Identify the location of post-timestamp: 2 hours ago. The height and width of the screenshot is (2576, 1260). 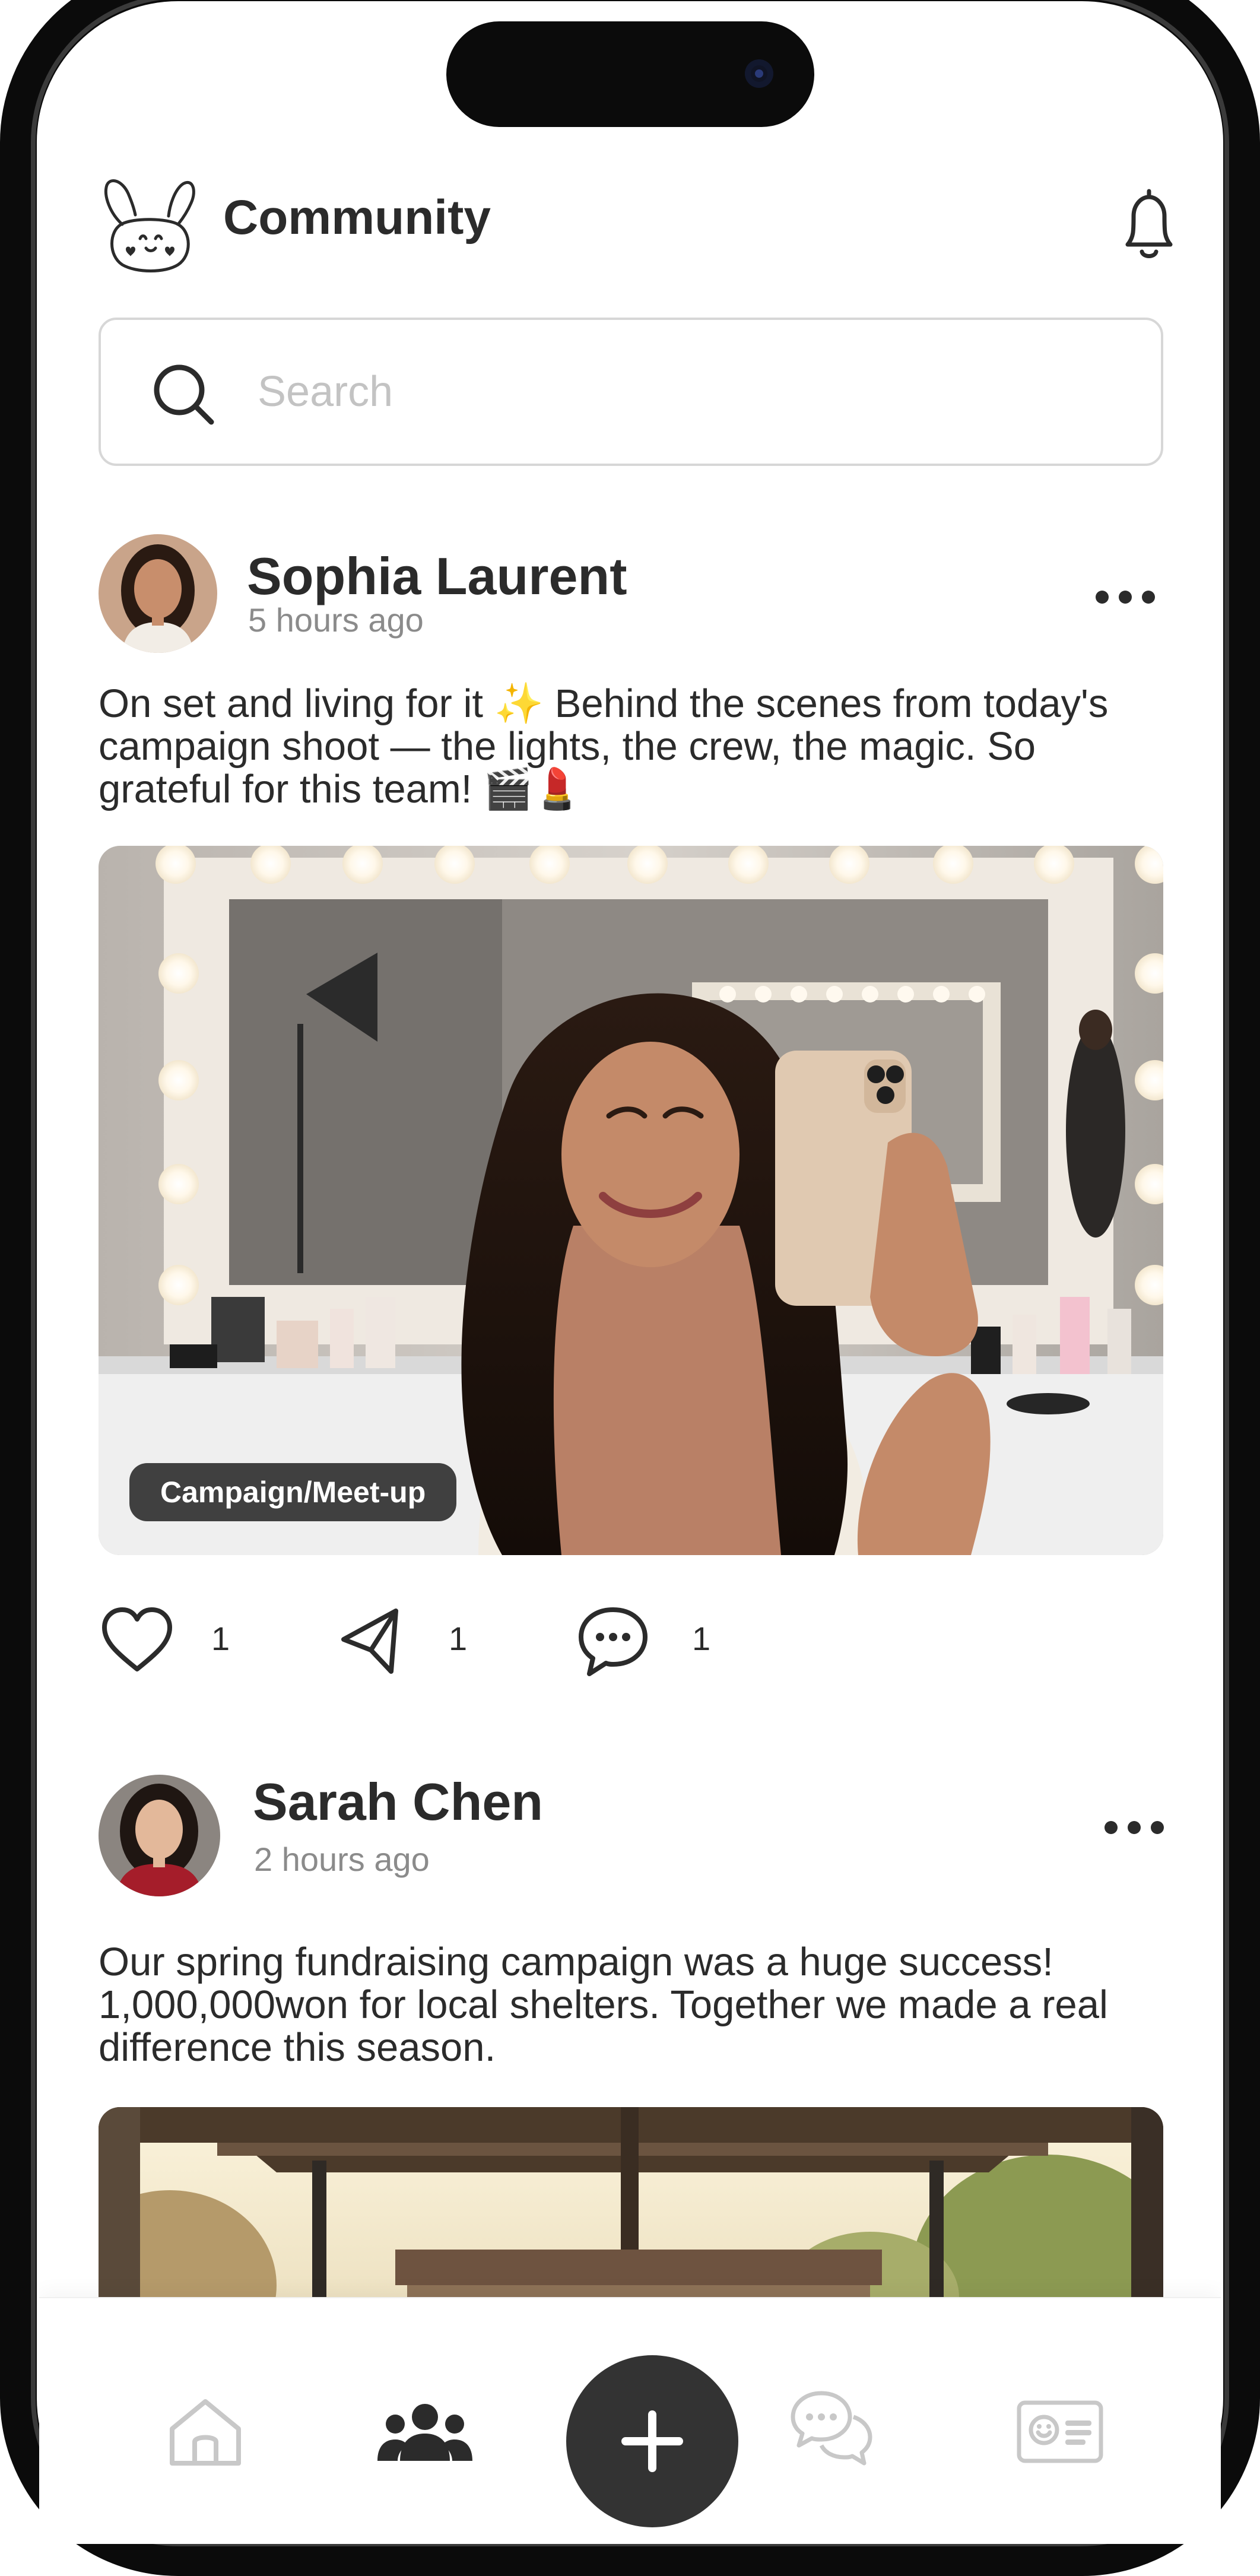
(342, 1859).